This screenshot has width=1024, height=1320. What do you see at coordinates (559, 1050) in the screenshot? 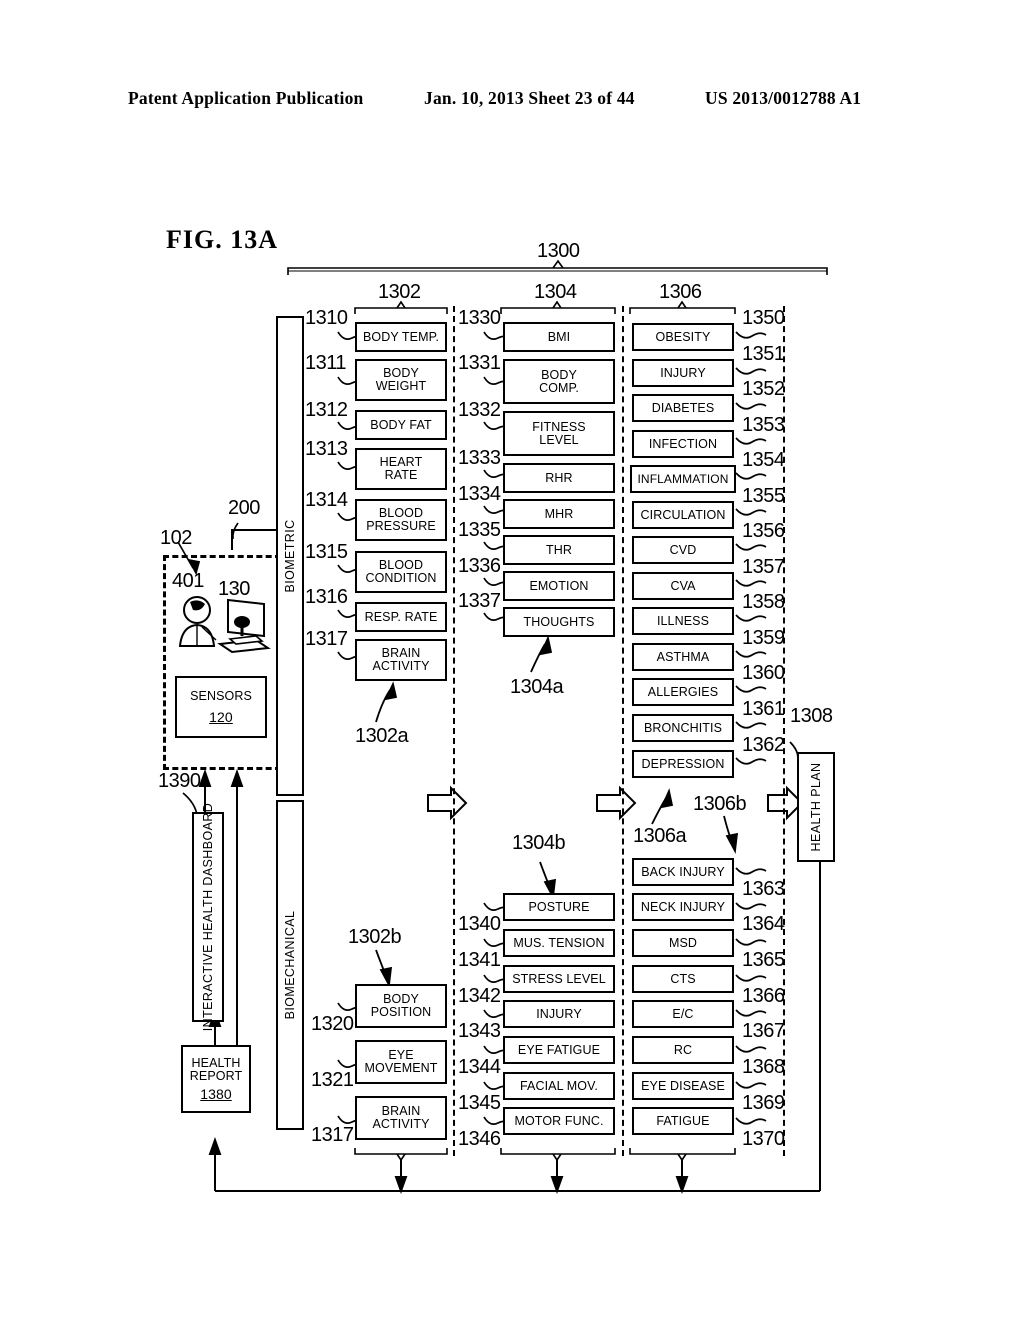
I see `node-eye-fatigue: EYE FATIGUE` at bounding box center [559, 1050].